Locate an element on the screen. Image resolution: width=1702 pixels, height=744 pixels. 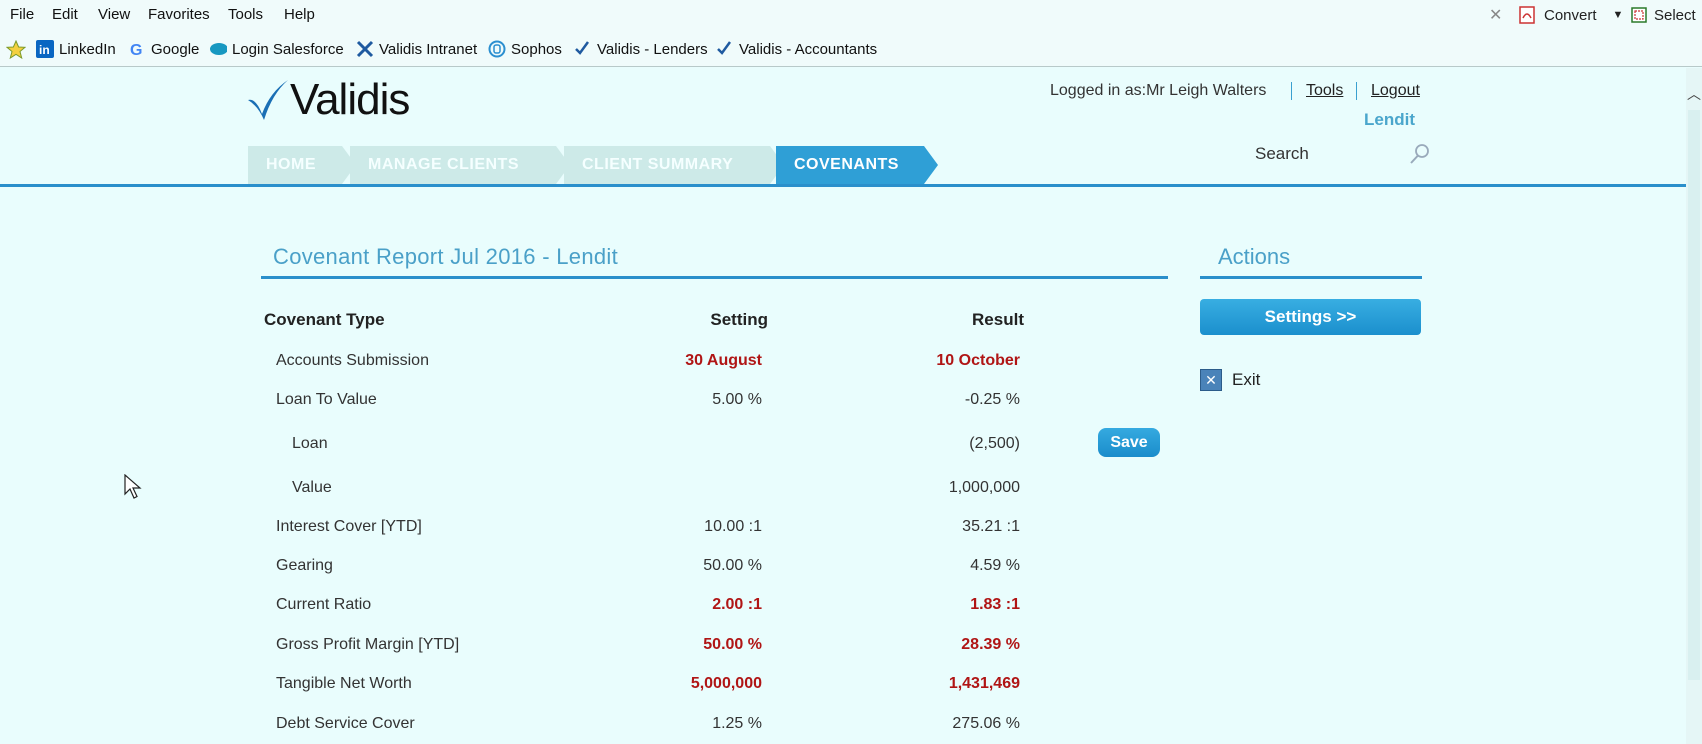
covenant-result-cell: 1.83 :1 is located at coordinates (995, 604).